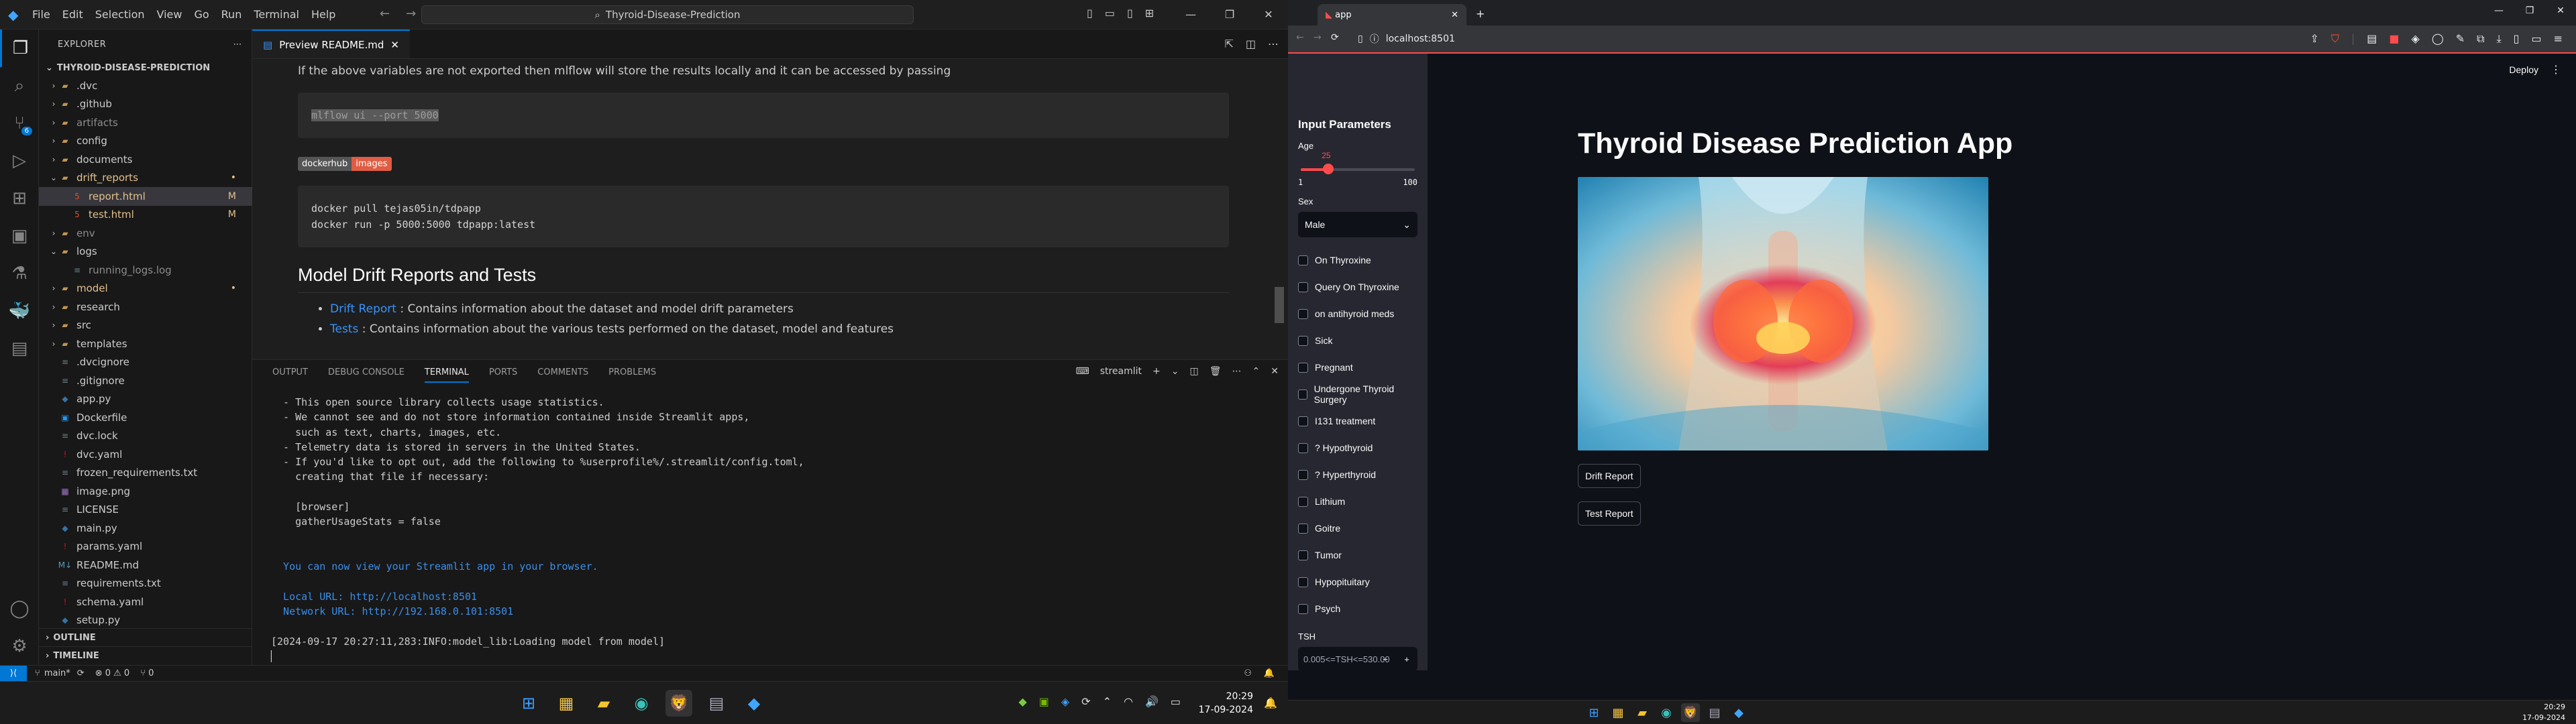  I want to click on file-tree-item: › ▰ .github, so click(145, 104).